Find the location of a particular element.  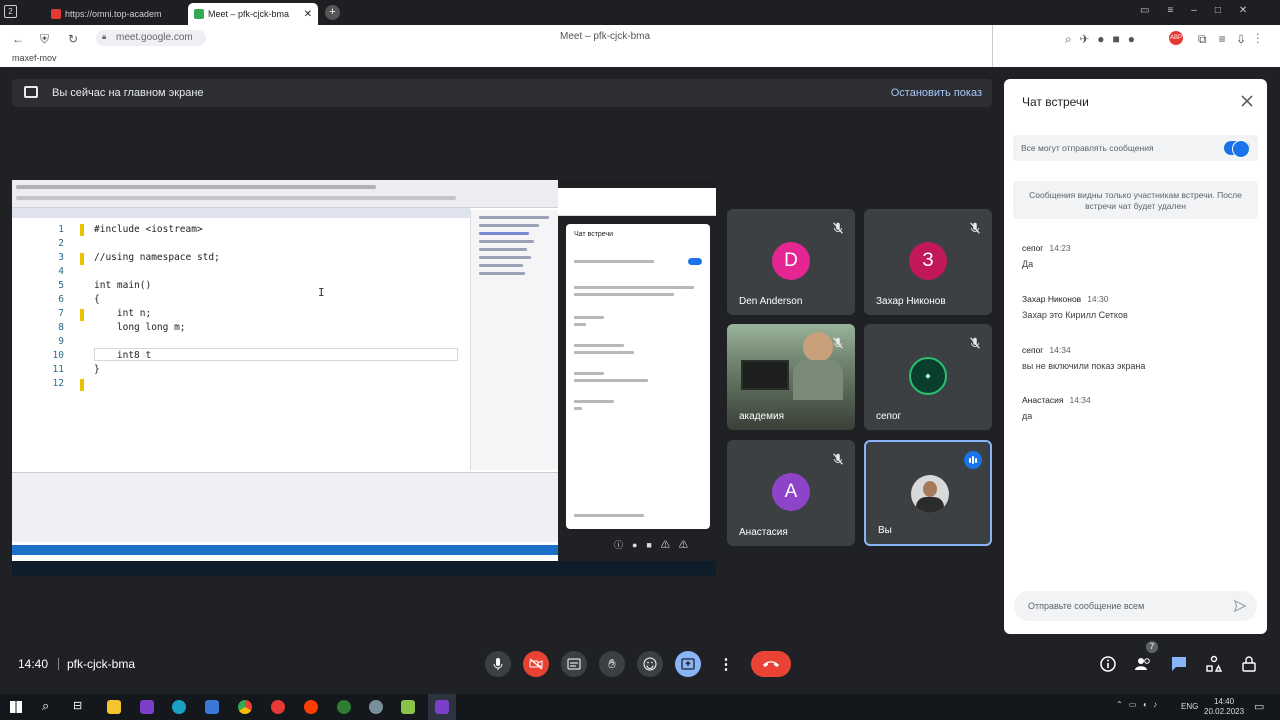

tab-count-badge: 2 is located at coordinates (10, 11).